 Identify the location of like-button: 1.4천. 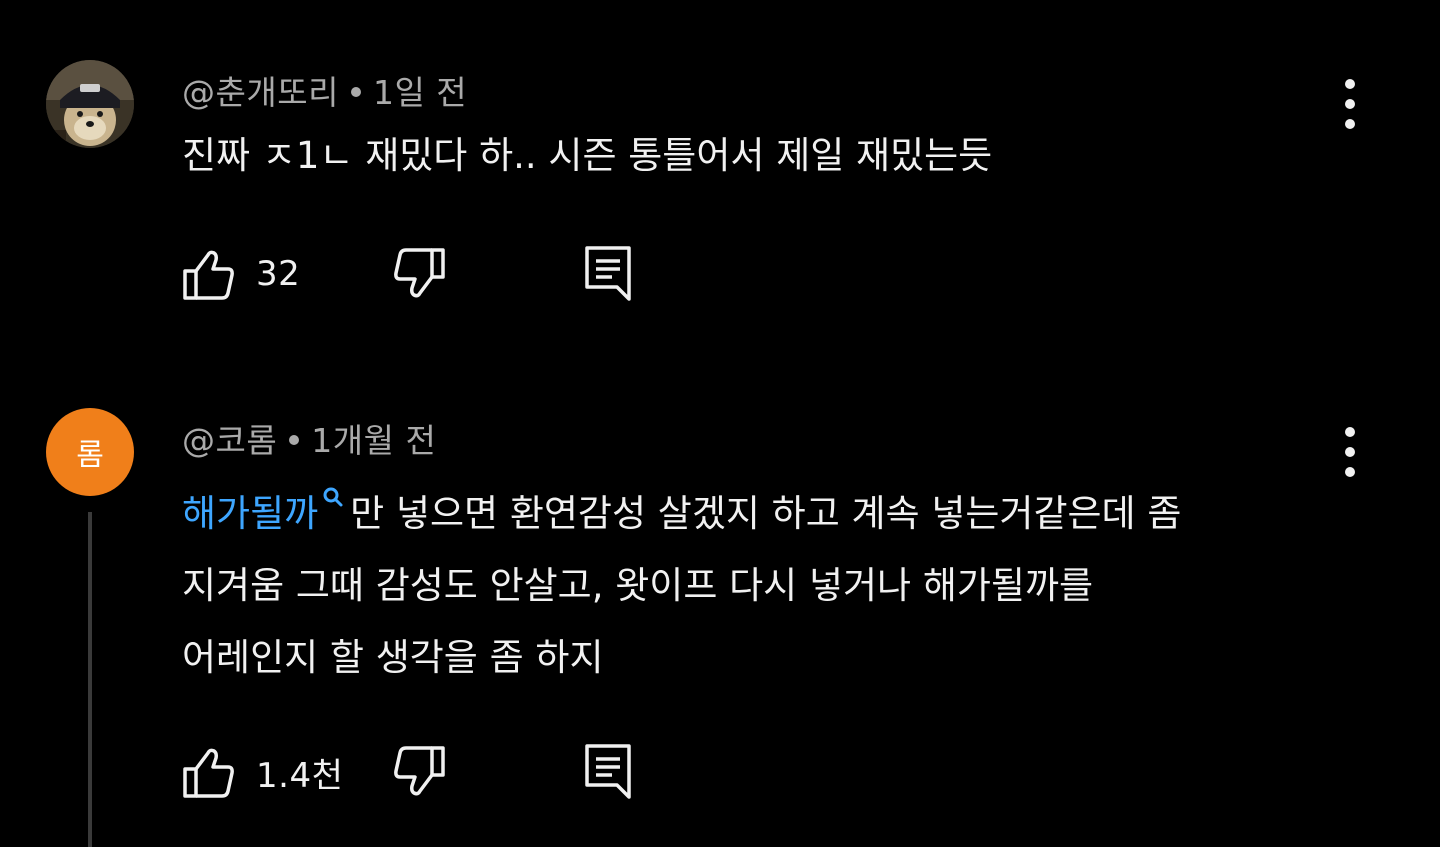
(262, 772).